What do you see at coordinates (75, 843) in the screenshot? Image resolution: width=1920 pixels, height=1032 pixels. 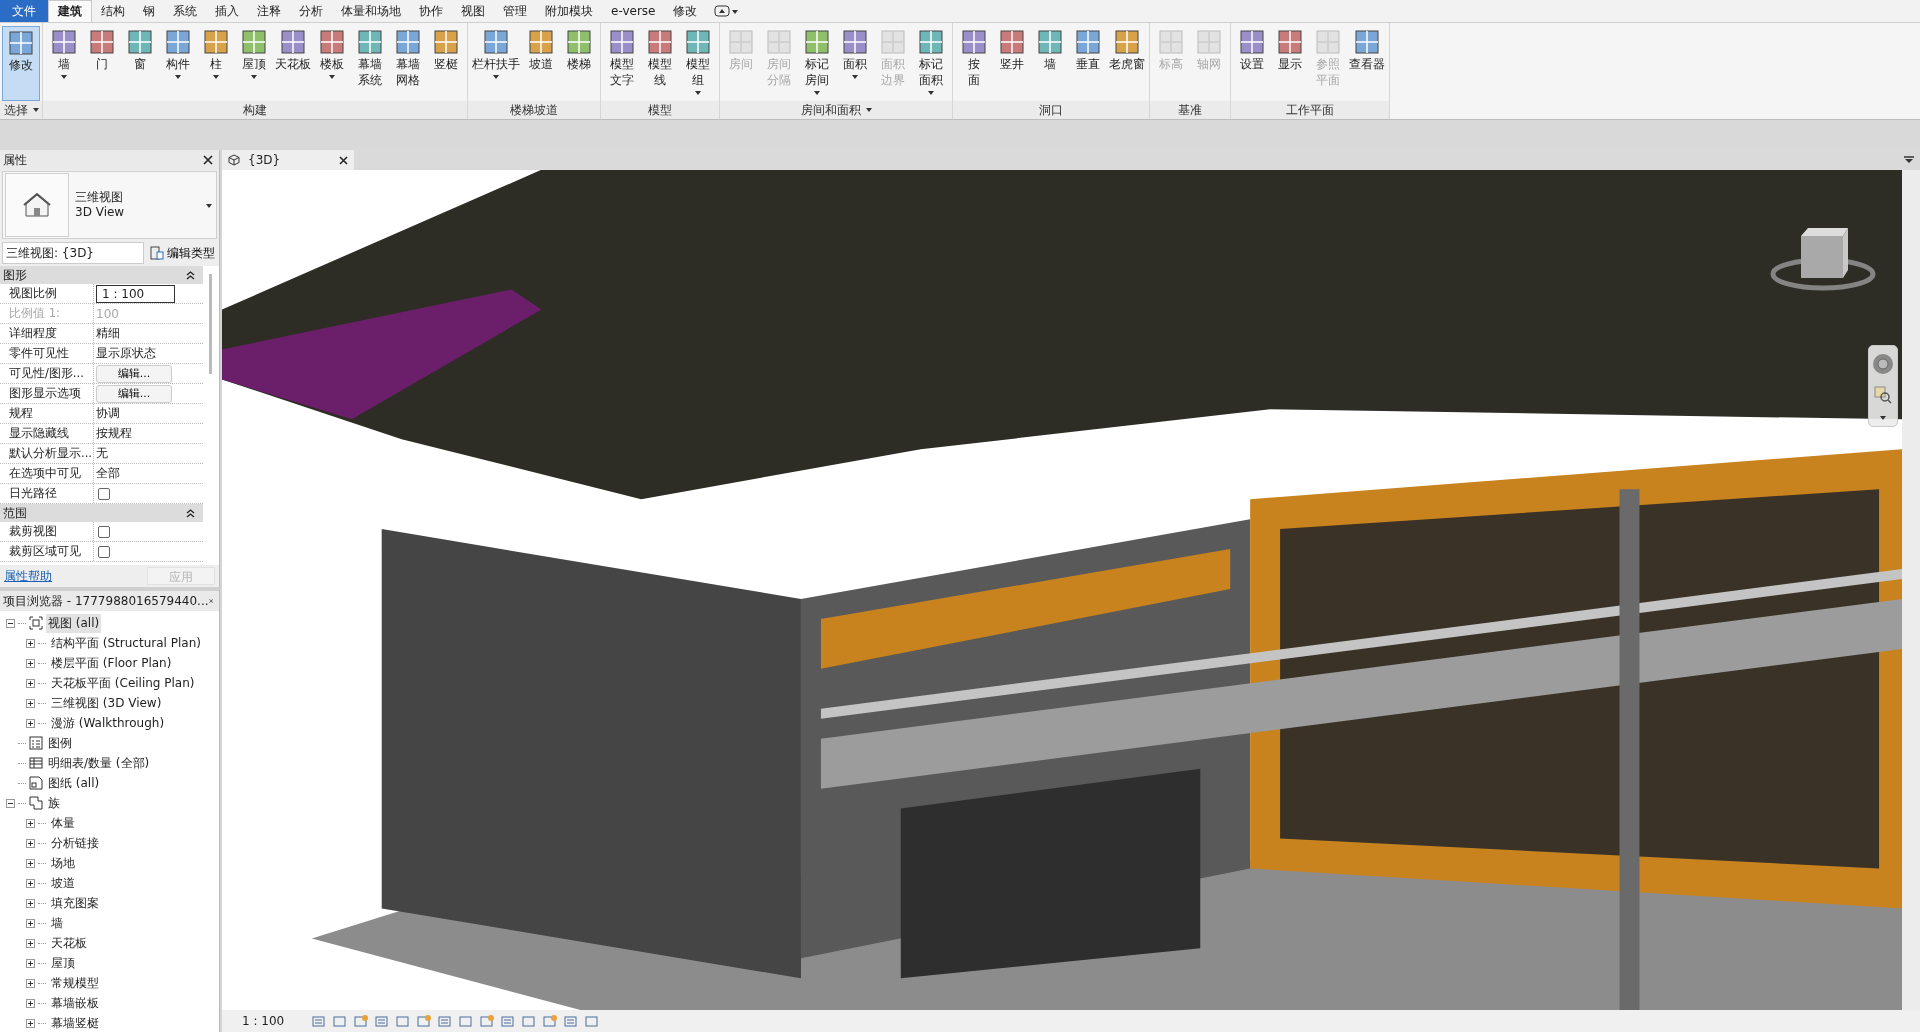 I see `tree-item: 分析链接` at bounding box center [75, 843].